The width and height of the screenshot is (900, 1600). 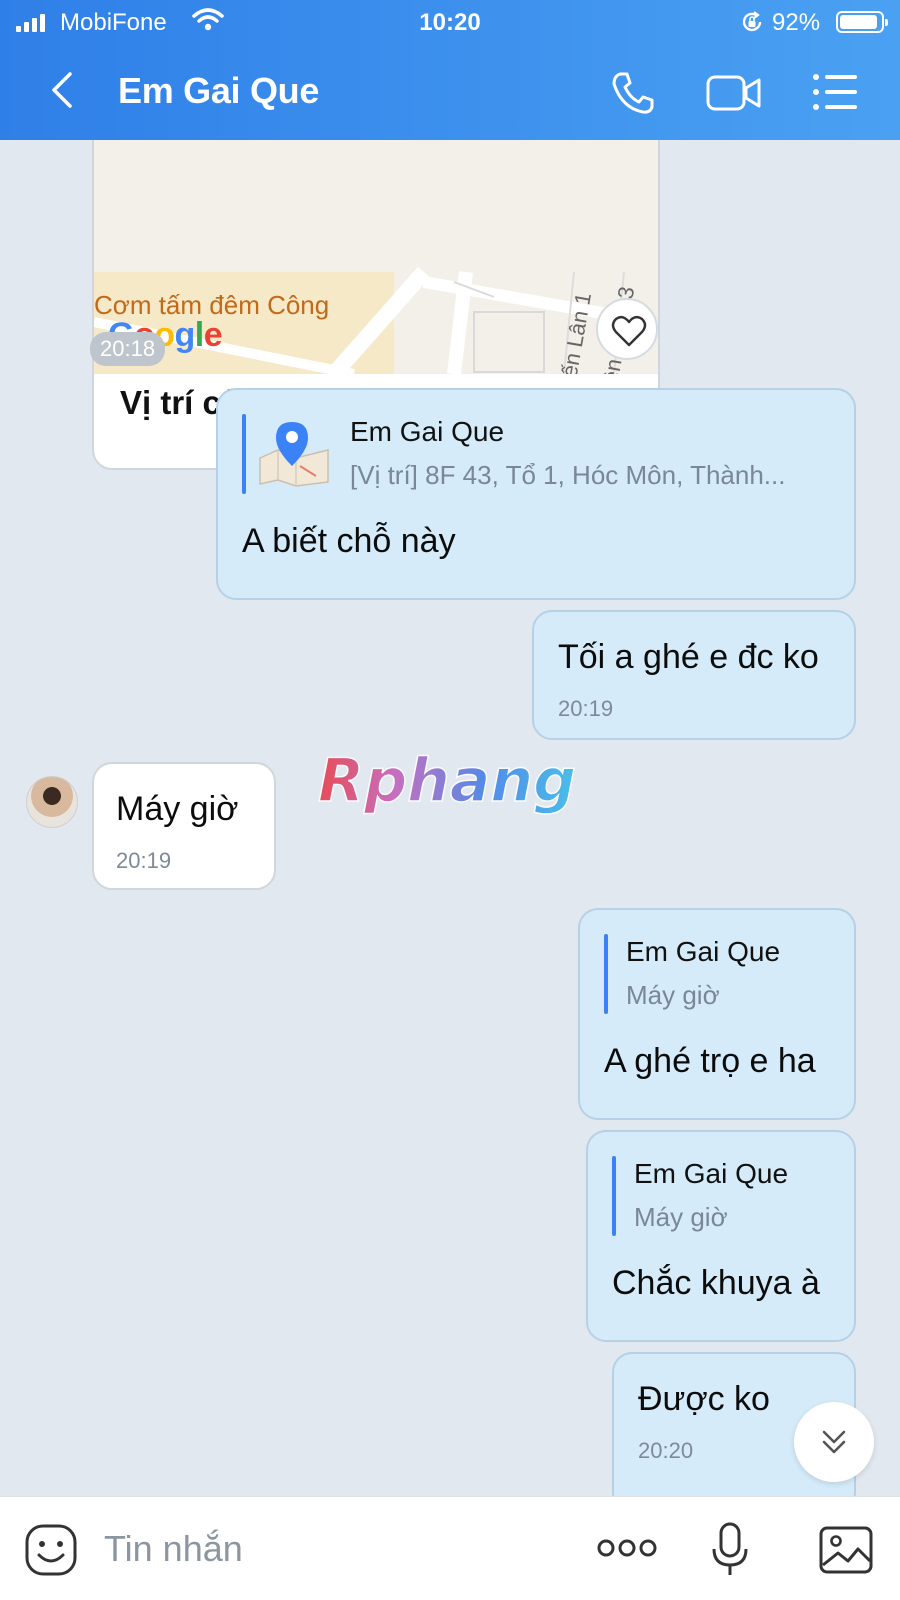 What do you see at coordinates (51, 1550) in the screenshot?
I see `sticker-smile-icon` at bounding box center [51, 1550].